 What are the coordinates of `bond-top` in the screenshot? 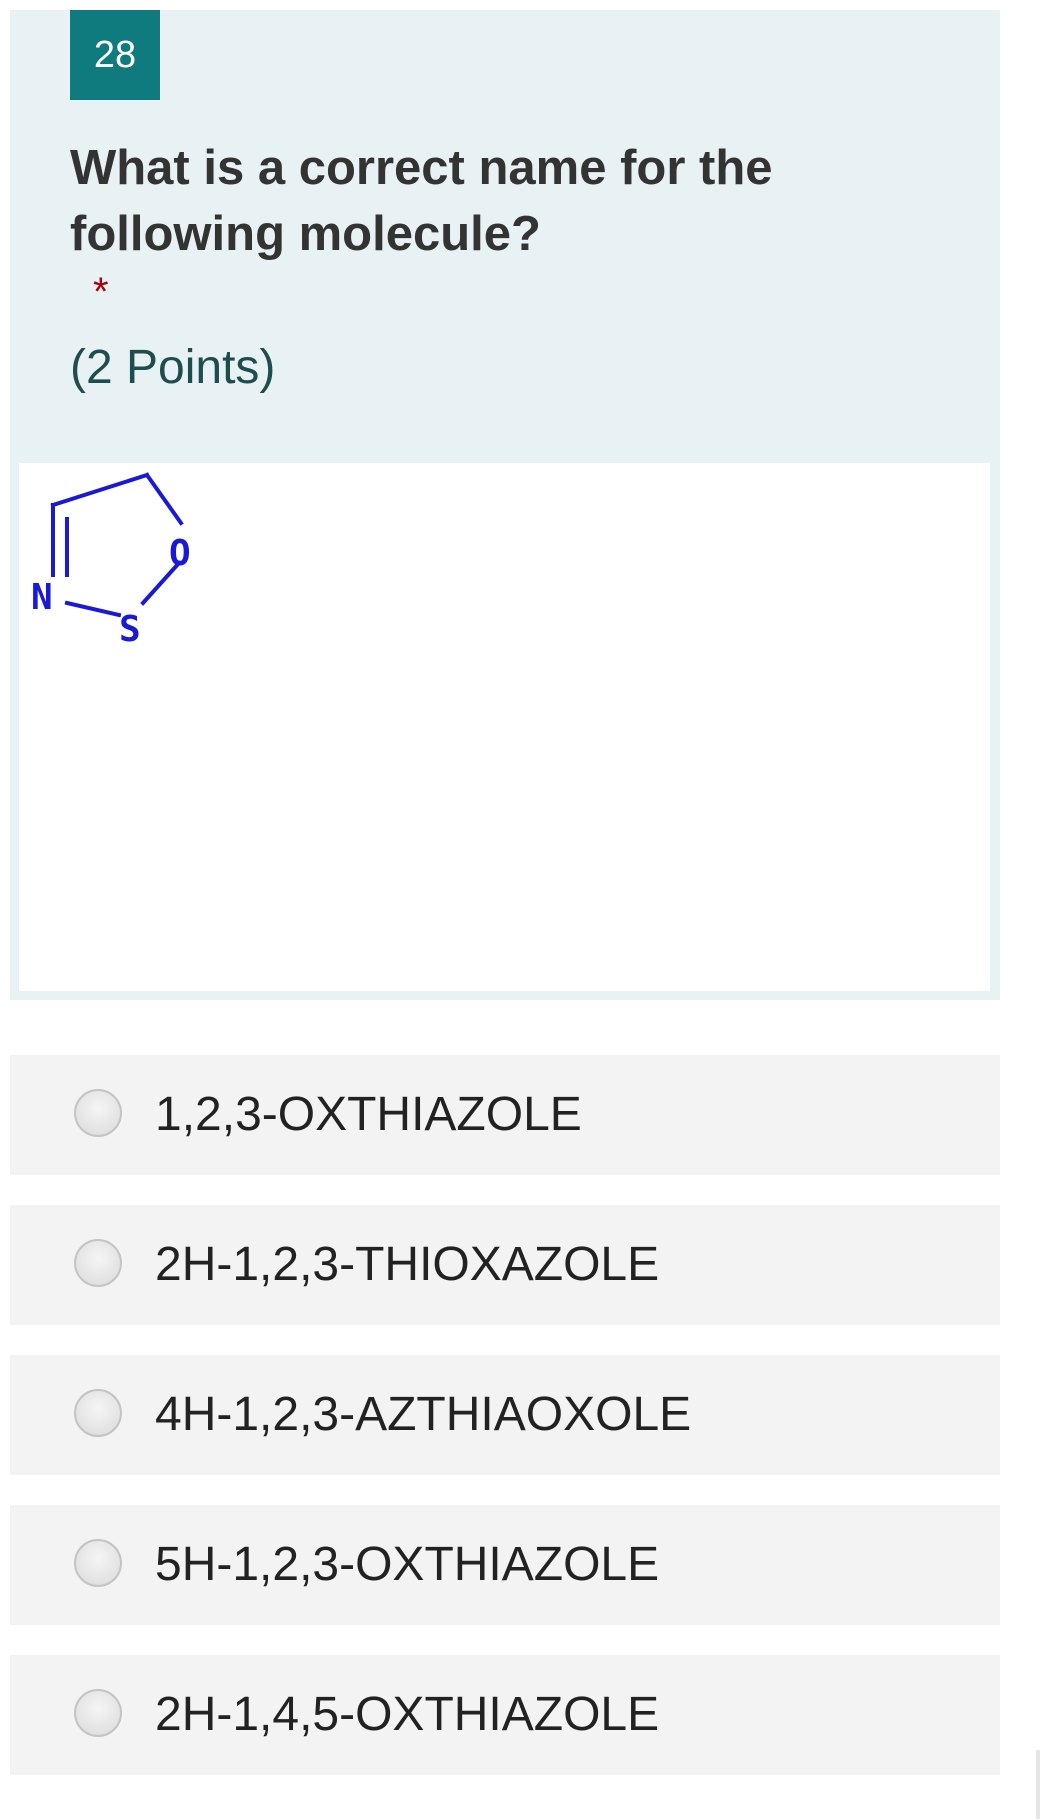 It's located at (100, 490).